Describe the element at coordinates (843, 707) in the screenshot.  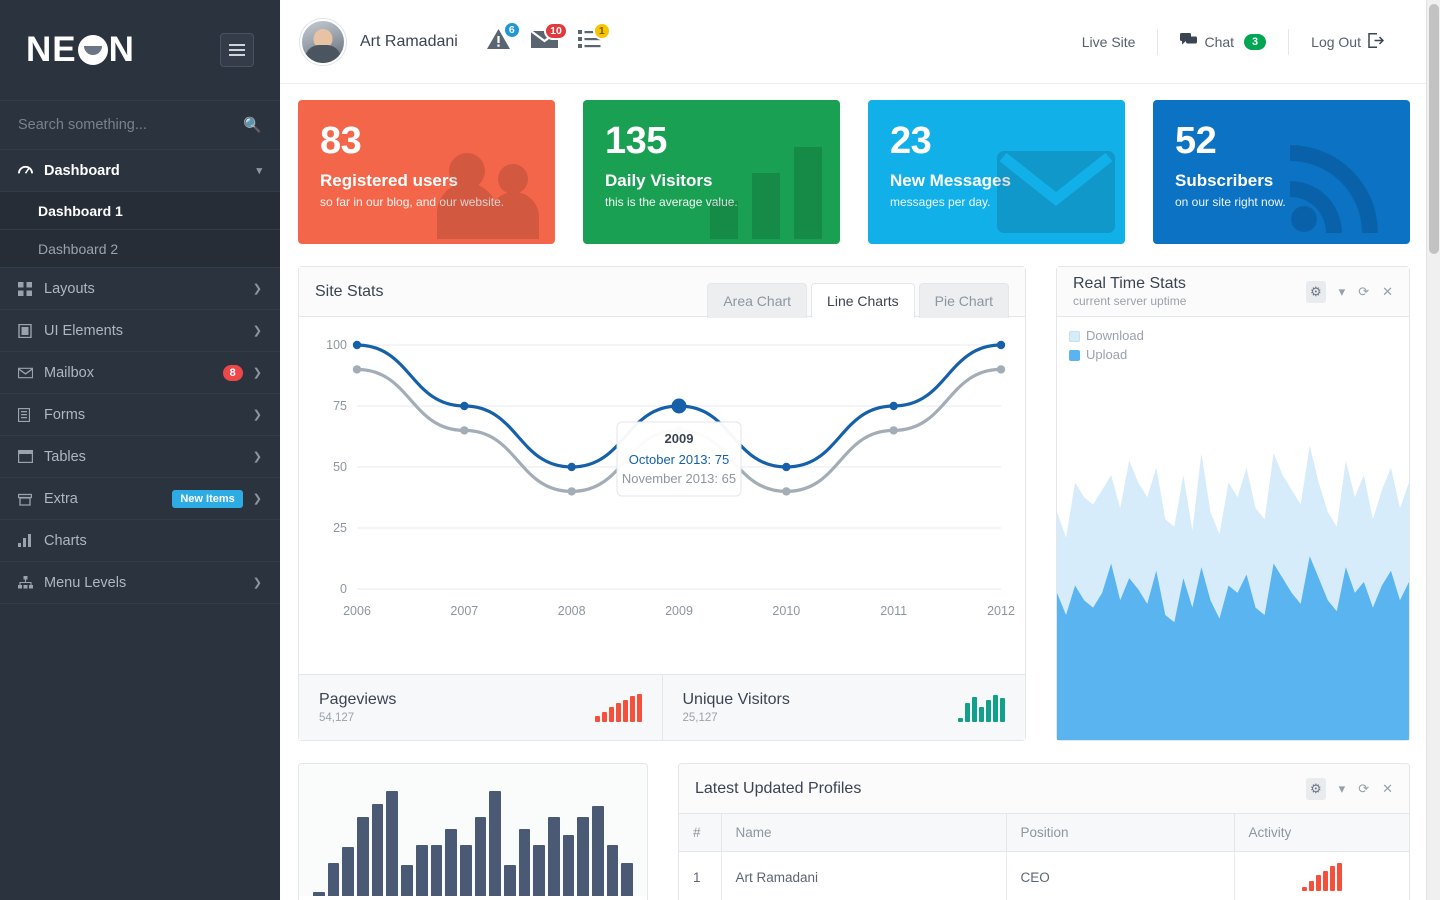
I see `unique-visitors-stat: Unique Visitors 25,127` at that location.